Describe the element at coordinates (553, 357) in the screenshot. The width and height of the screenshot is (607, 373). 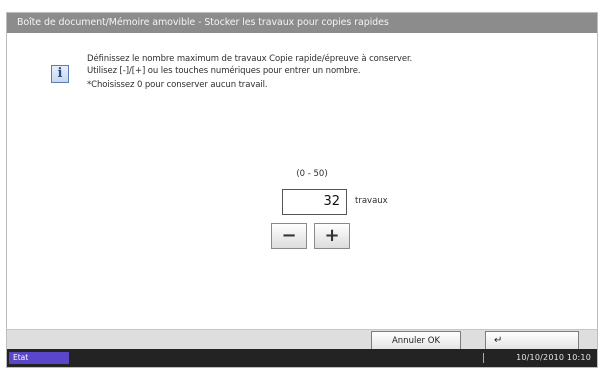
I see `datetime: 10/10/2010 10:10` at that location.